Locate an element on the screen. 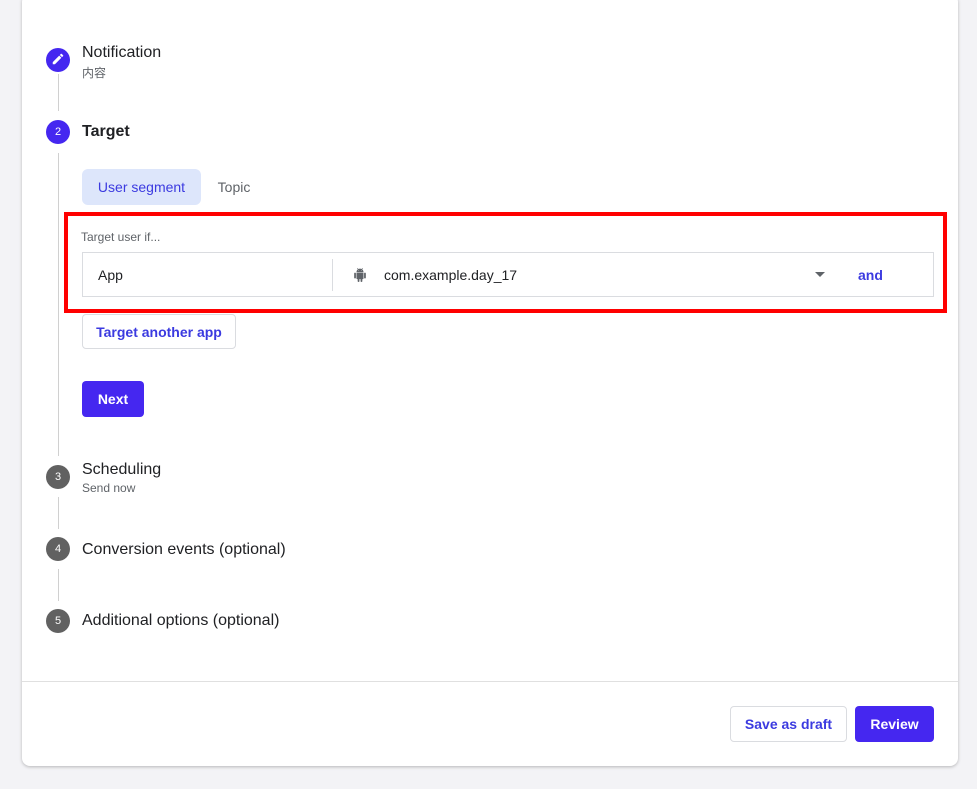 Image resolution: width=977 pixels, height=789 pixels. step-3-indicator: 3 is located at coordinates (58, 477).